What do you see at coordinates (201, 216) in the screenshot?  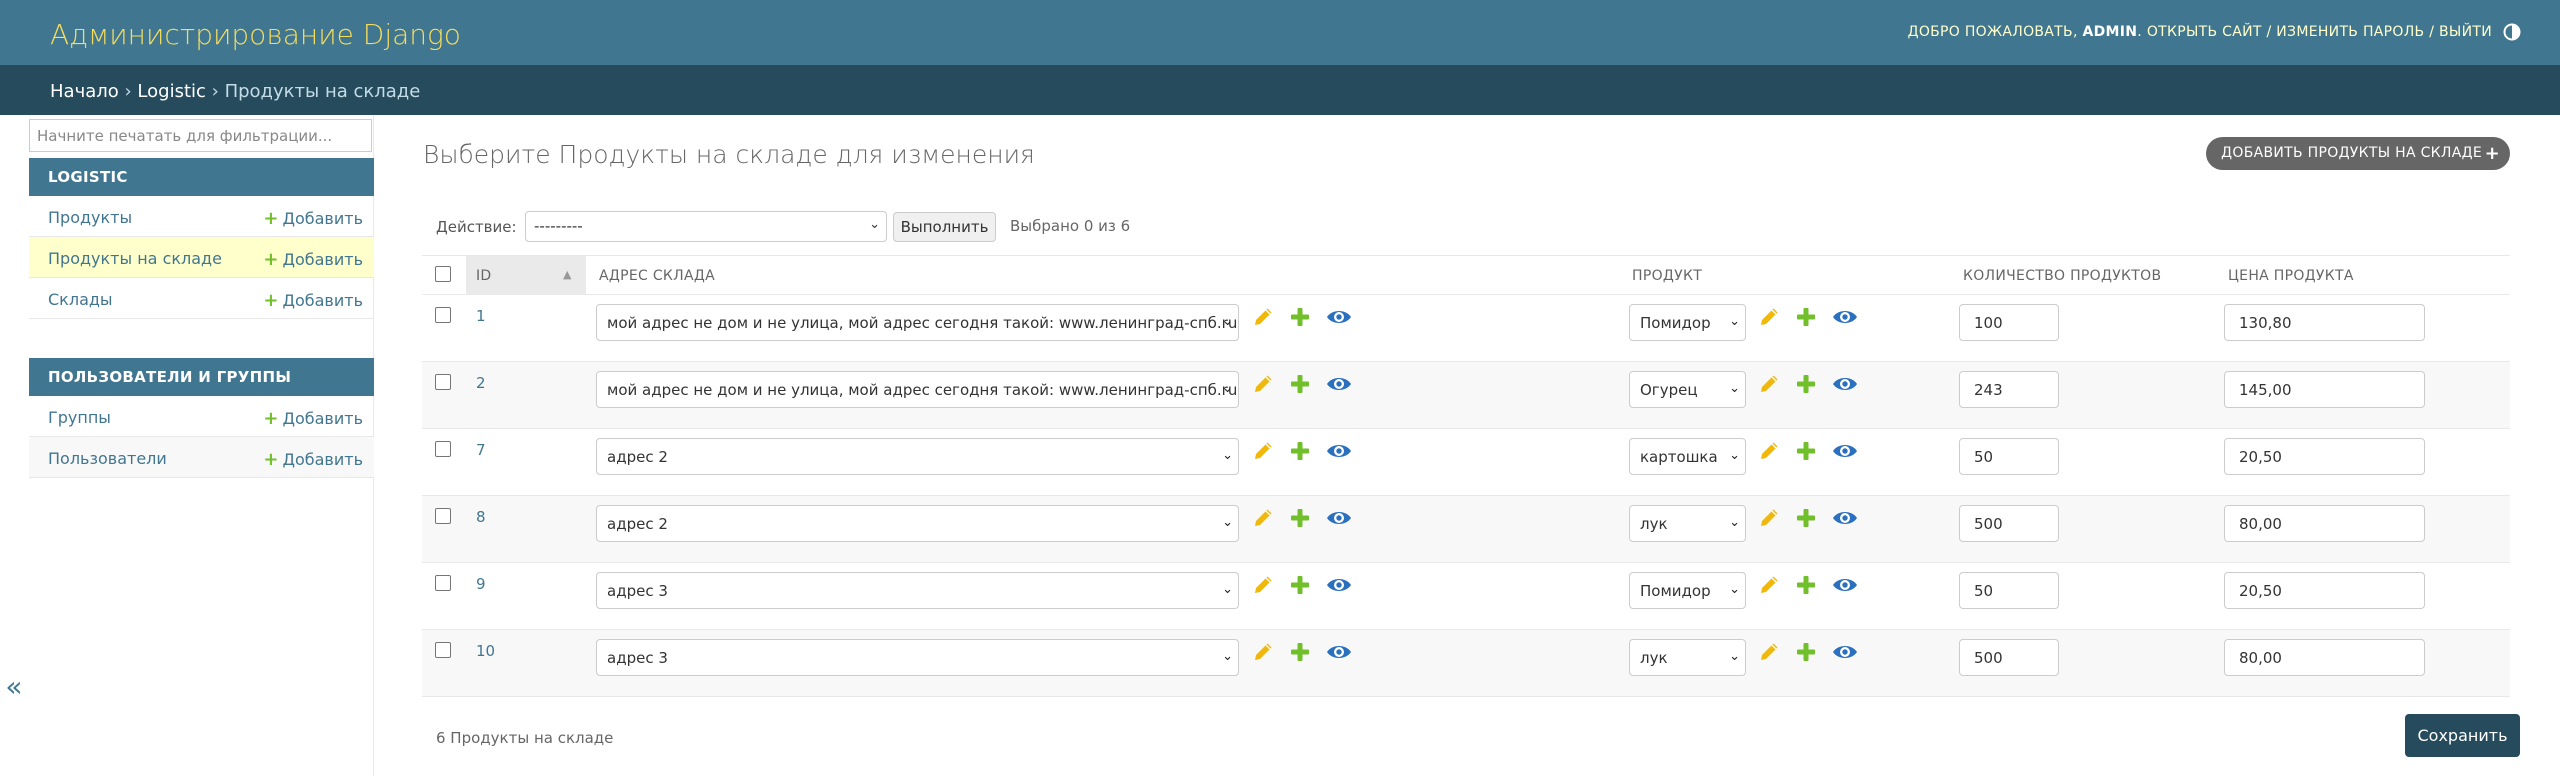 I see `sidebar-item-products: Продукты + Добавить` at bounding box center [201, 216].